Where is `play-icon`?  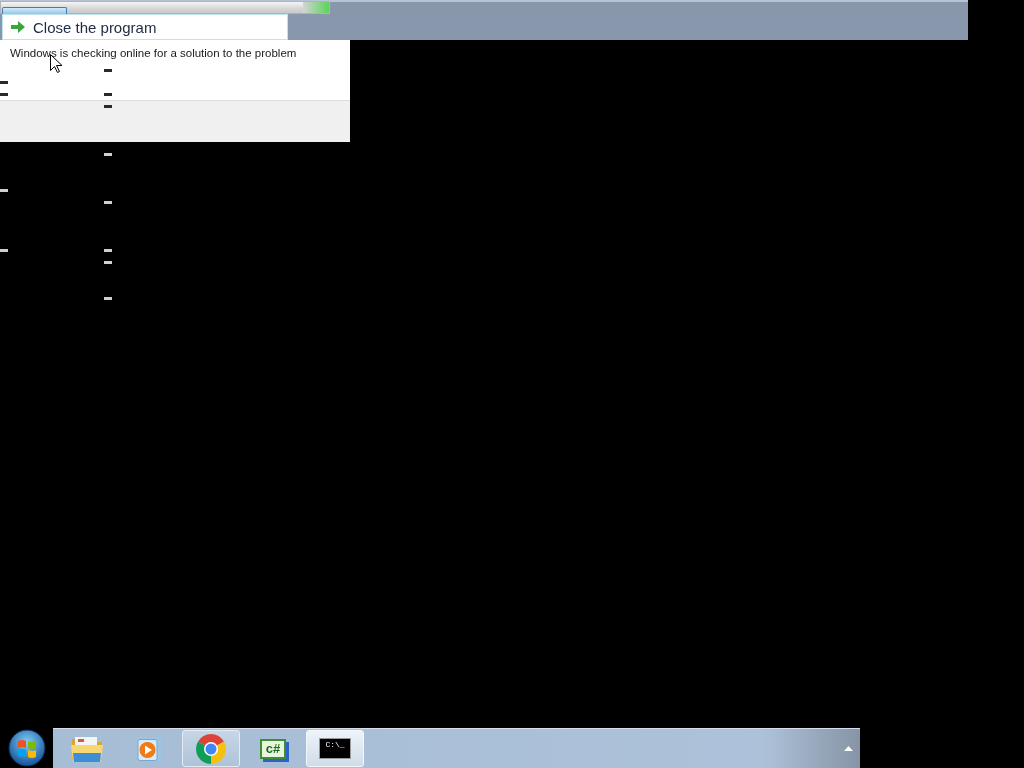 play-icon is located at coordinates (149, 748).